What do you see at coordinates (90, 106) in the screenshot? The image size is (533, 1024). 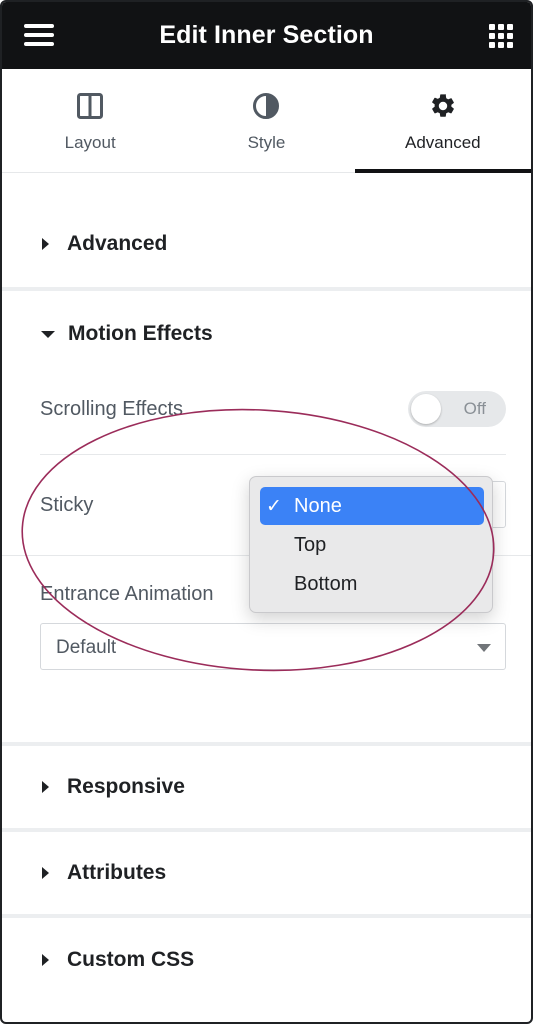 I see `columns-icon` at bounding box center [90, 106].